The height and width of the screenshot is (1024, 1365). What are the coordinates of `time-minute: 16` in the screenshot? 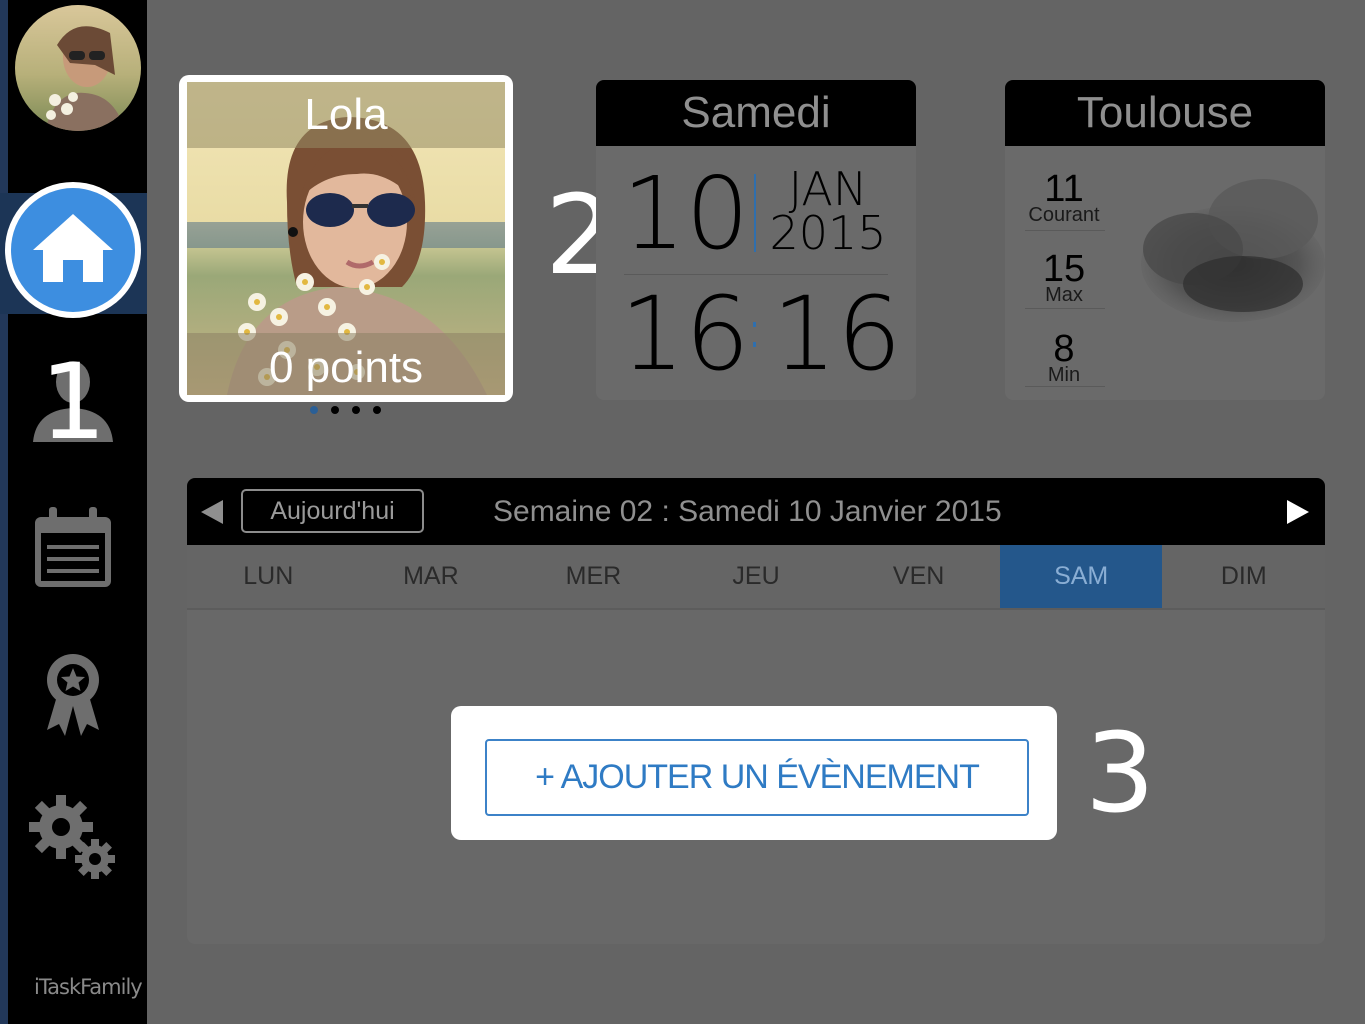 It's located at (837, 334).